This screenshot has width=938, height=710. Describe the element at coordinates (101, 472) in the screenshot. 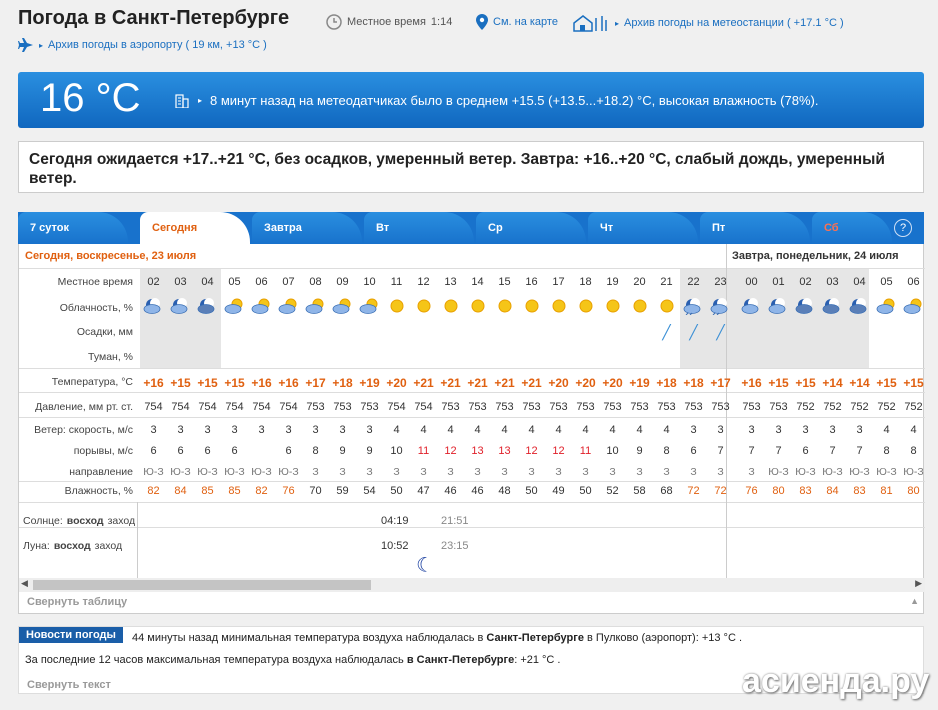

I see `label-direction: направление` at that location.